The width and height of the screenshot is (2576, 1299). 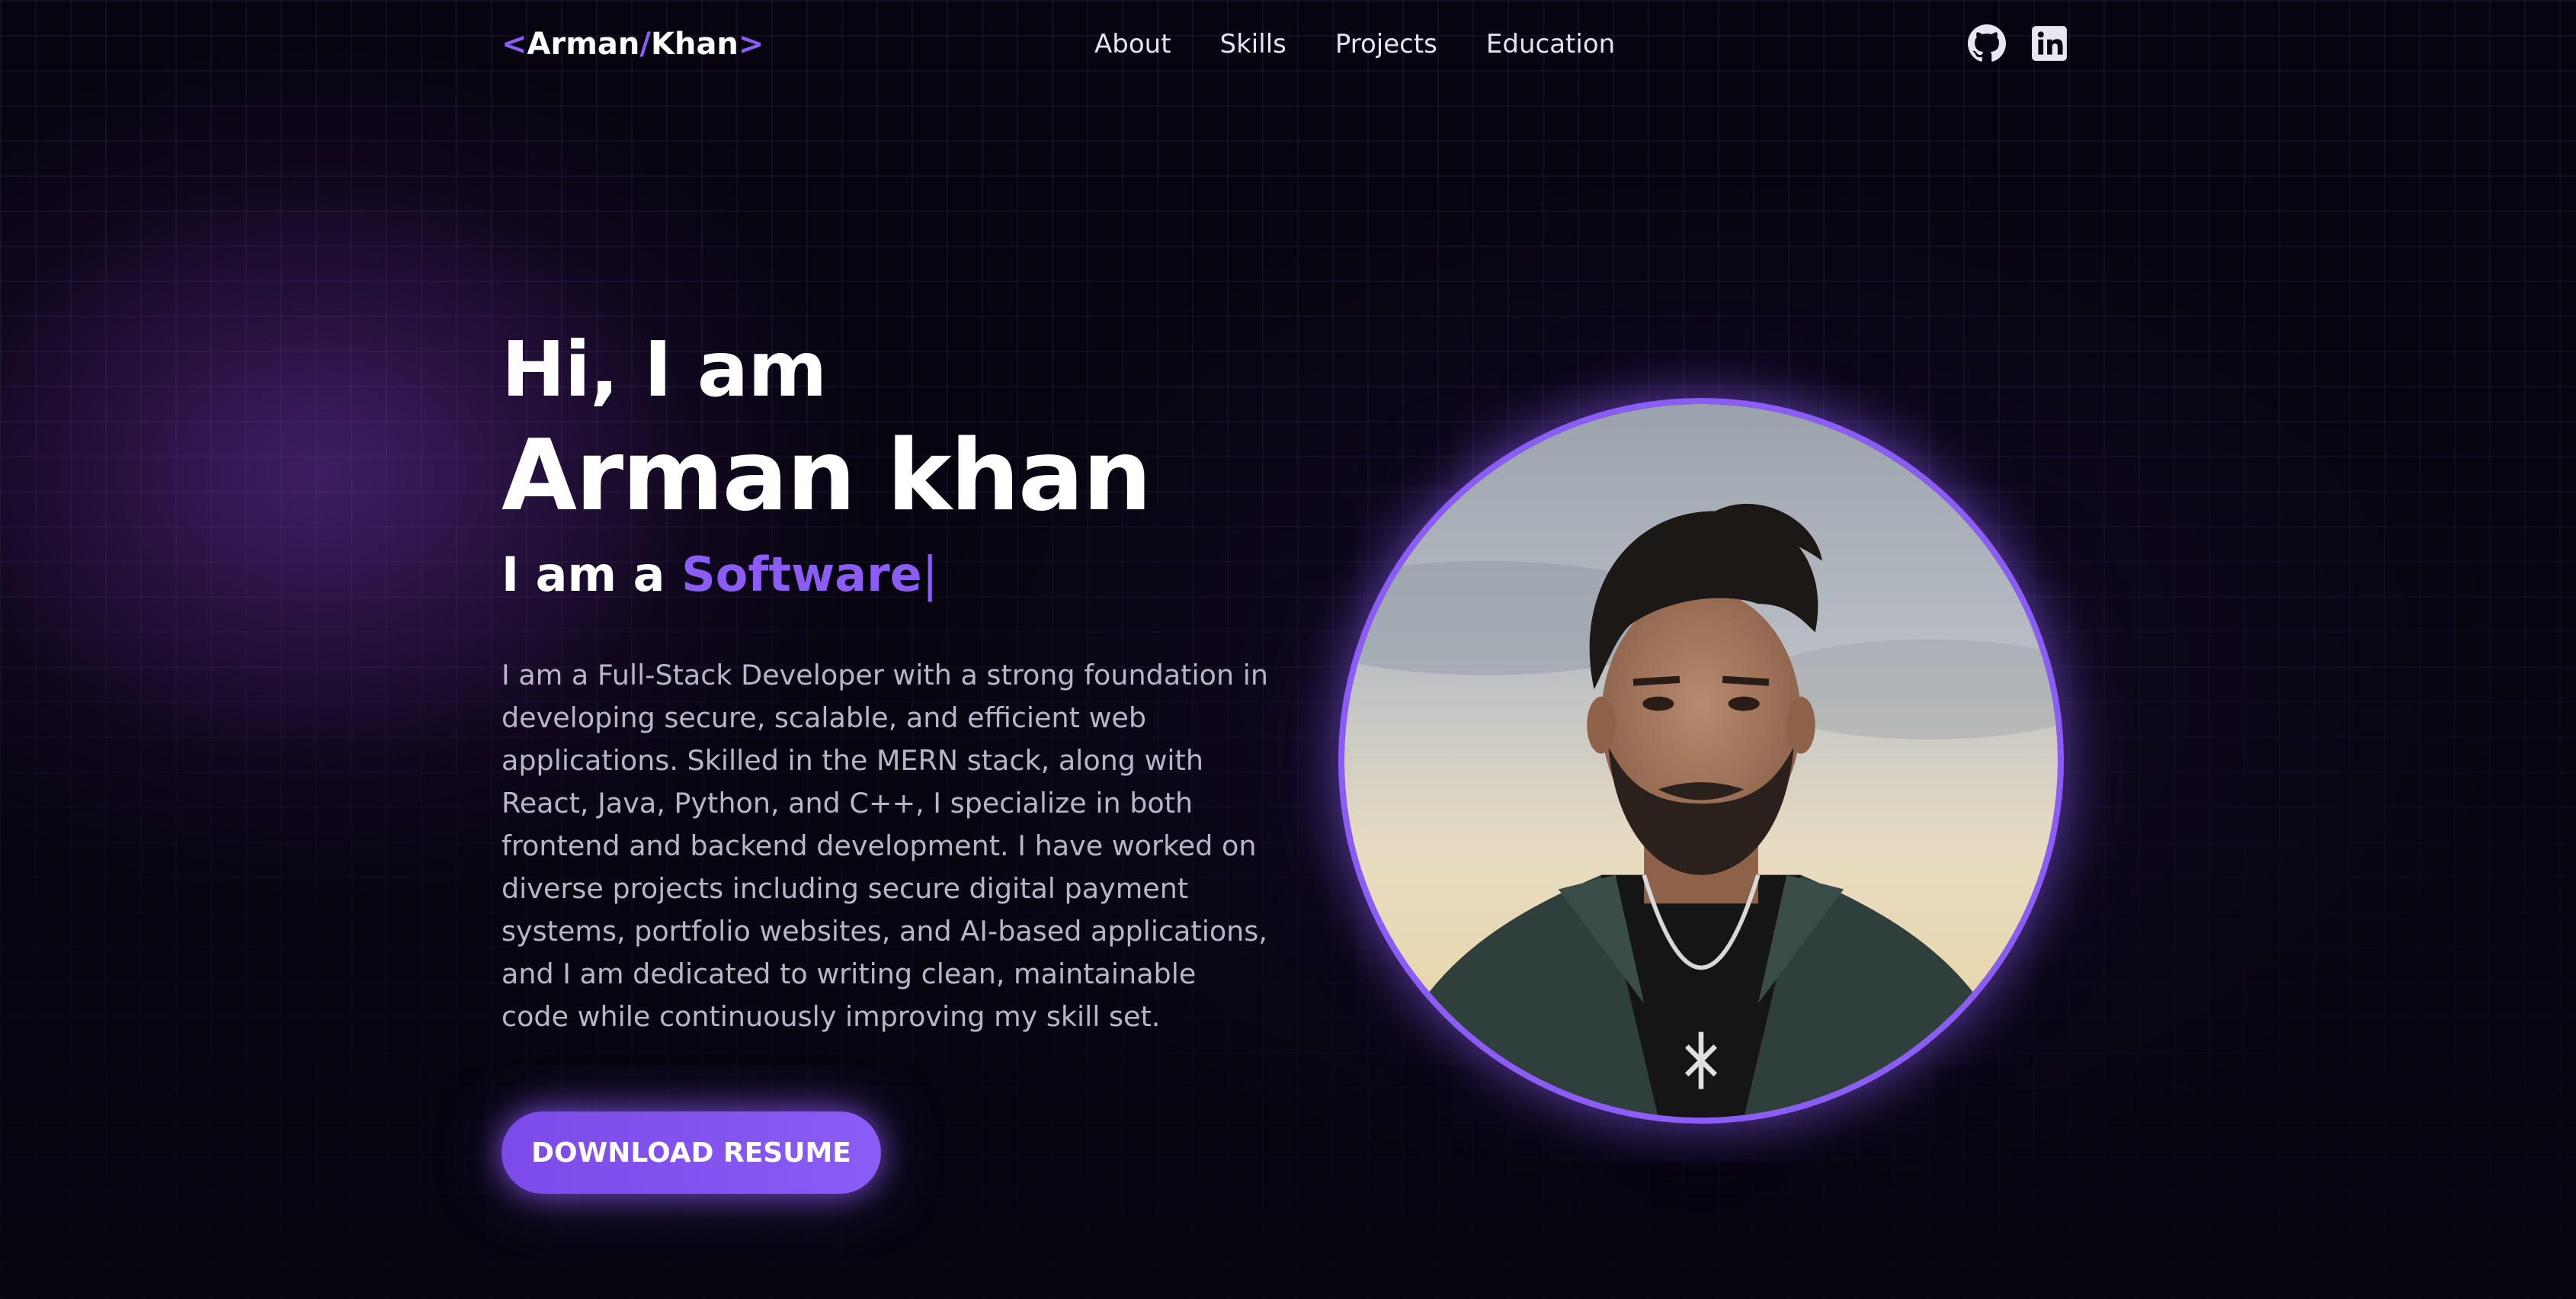 I want to click on github-link, so click(x=1987, y=43).